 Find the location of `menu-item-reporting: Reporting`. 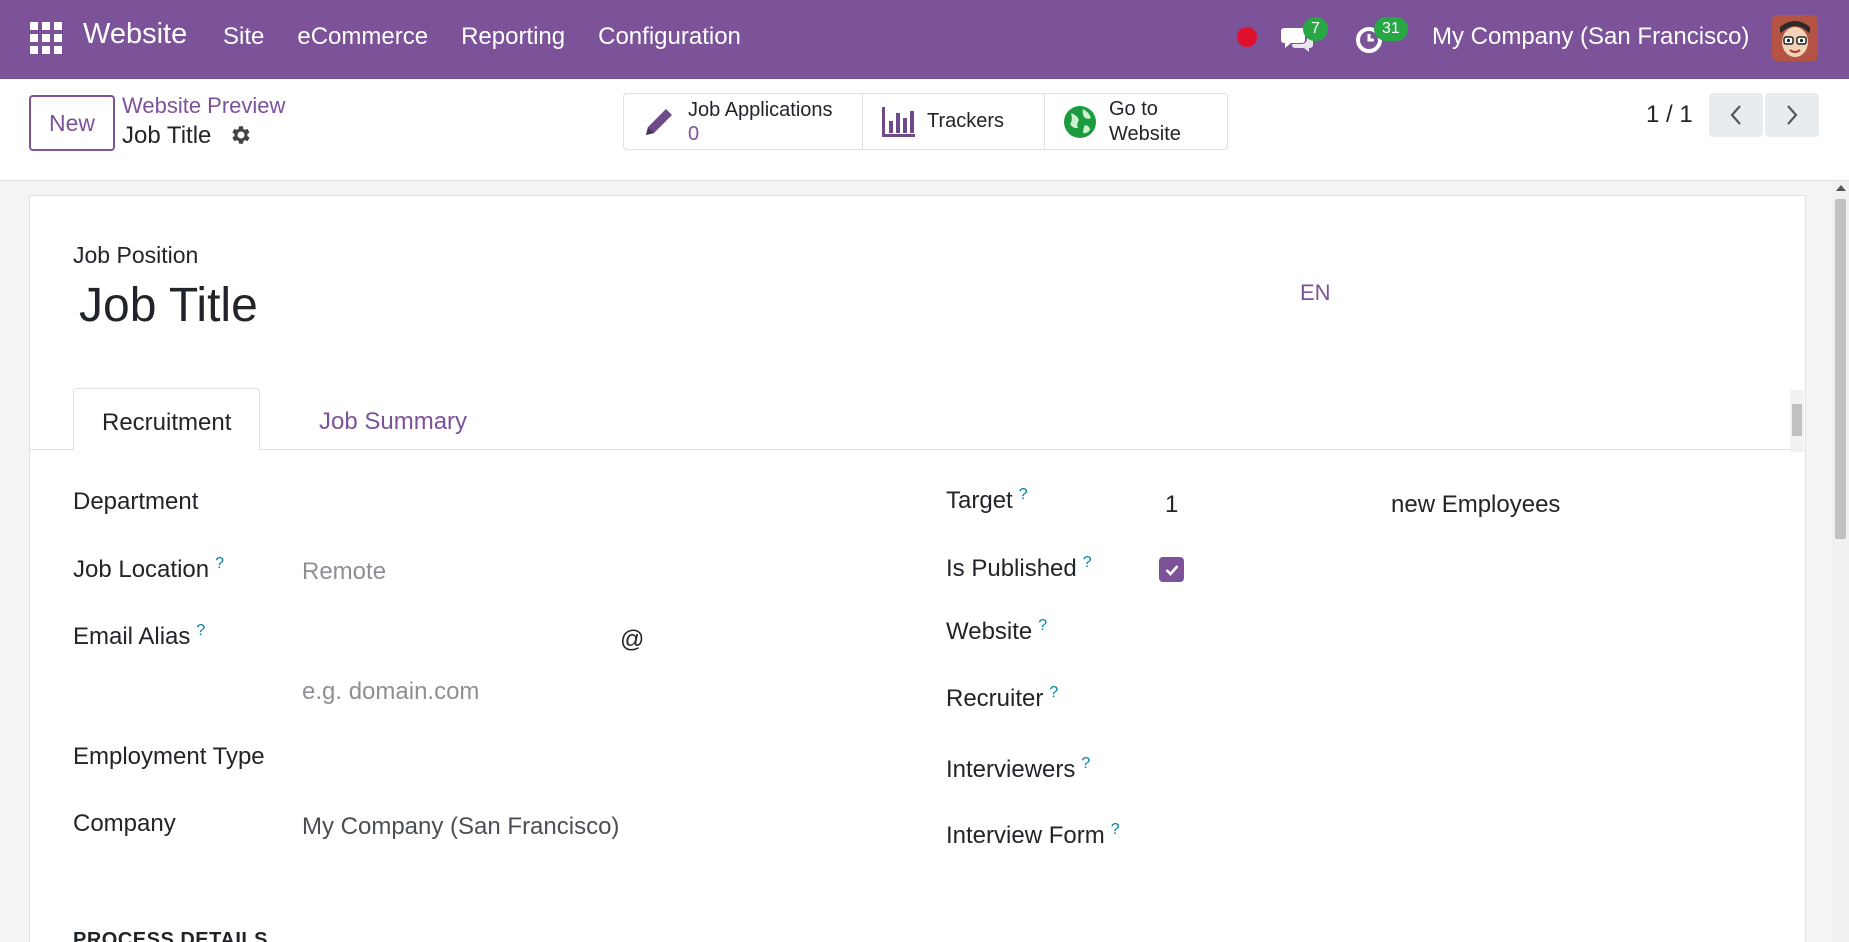

menu-item-reporting: Reporting is located at coordinates (513, 37).